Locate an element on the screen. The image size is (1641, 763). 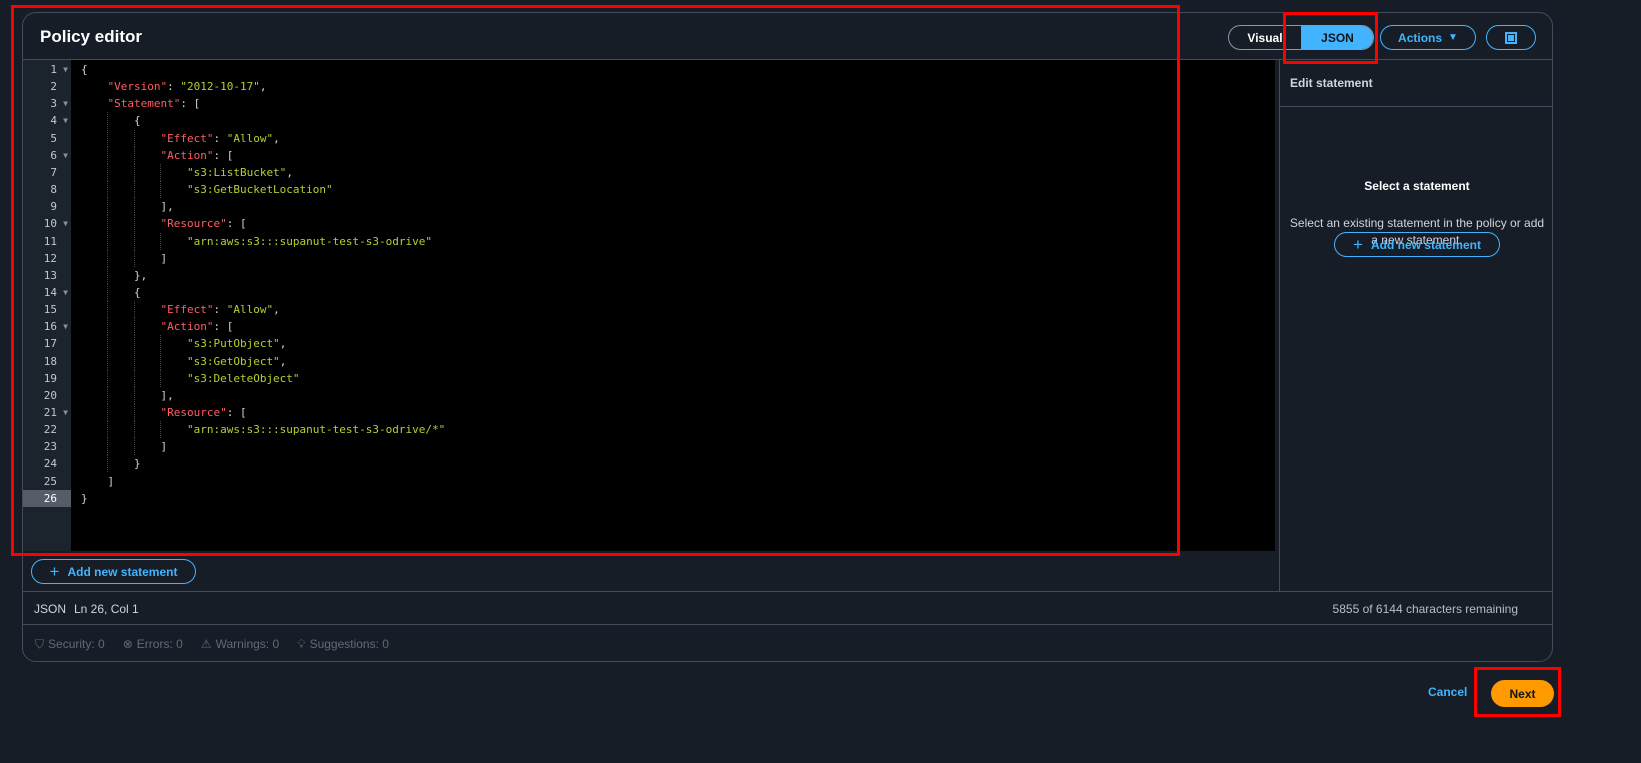
suggestions-count: 💡︎ Suggestions: 0 is located at coordinates (343, 644).